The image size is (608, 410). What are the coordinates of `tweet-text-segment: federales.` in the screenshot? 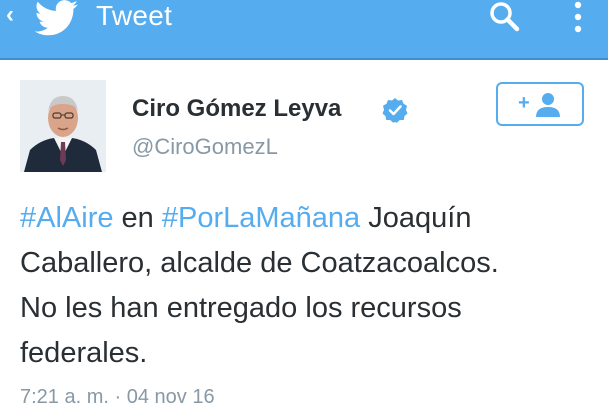 It's located at (84, 353).